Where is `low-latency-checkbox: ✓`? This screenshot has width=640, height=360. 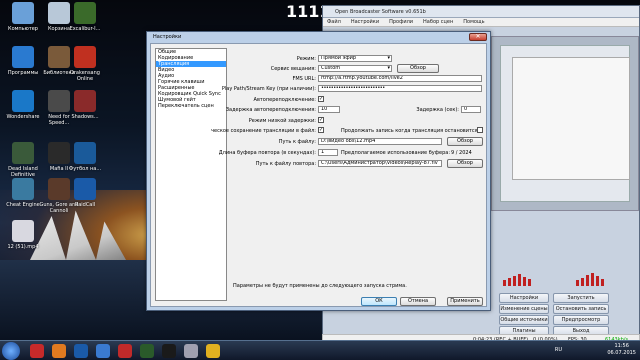
low-latency-checkbox: ✓ is located at coordinates (321, 120).